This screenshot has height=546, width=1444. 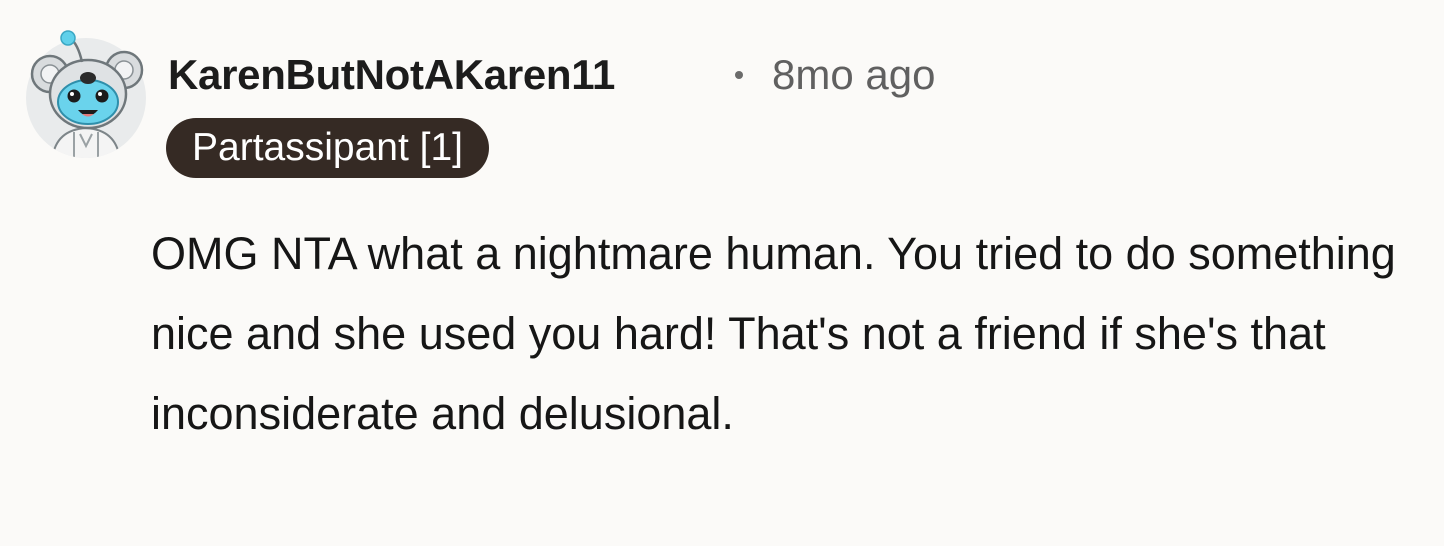 What do you see at coordinates (853, 75) in the screenshot?
I see `comment-timestamp: 8mo ago` at bounding box center [853, 75].